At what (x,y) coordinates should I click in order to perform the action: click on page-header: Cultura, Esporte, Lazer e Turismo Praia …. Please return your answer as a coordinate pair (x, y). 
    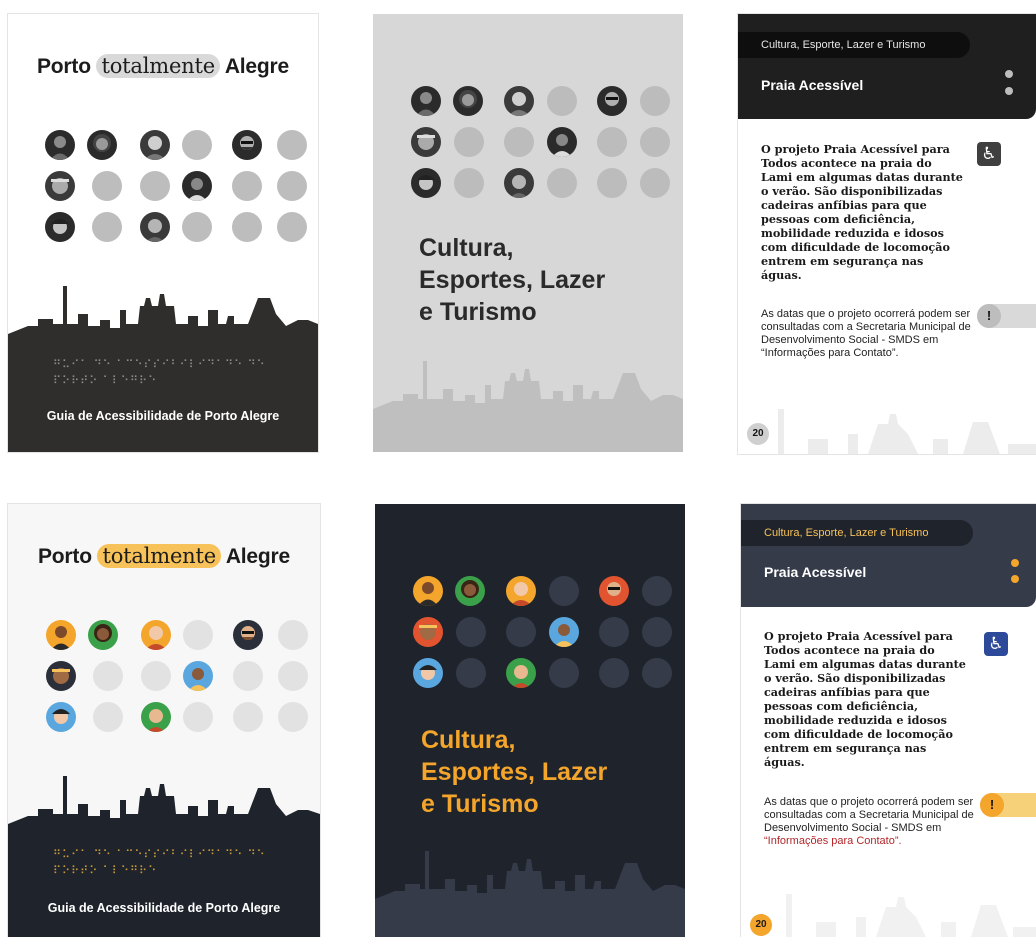
    Looking at the image, I should click on (888, 555).